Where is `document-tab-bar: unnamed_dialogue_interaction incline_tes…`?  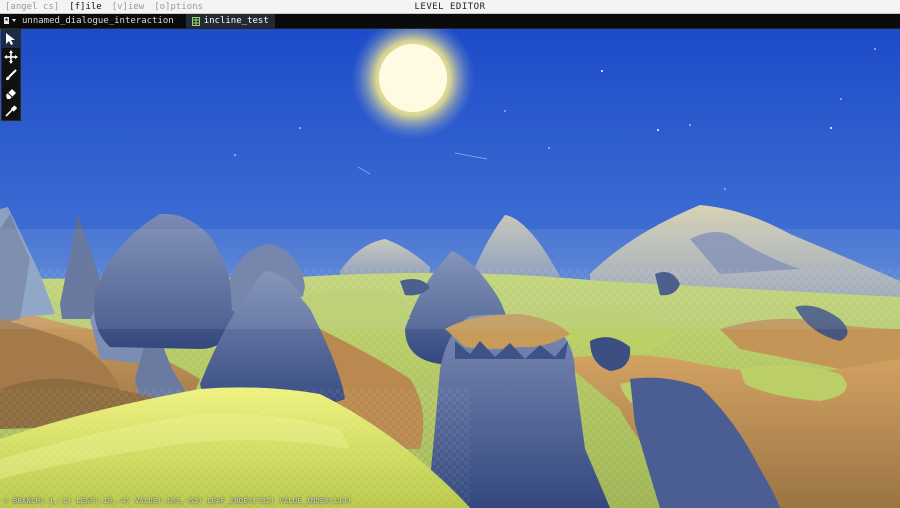
document-tab-bar: unnamed_dialogue_interaction incline_tes… is located at coordinates (450, 21).